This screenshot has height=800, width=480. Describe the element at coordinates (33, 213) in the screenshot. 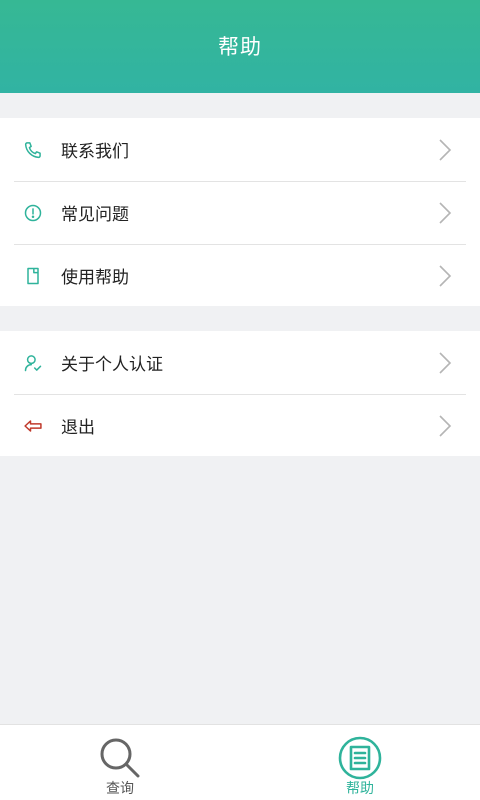

I see `exclamation-circle-icon` at that location.